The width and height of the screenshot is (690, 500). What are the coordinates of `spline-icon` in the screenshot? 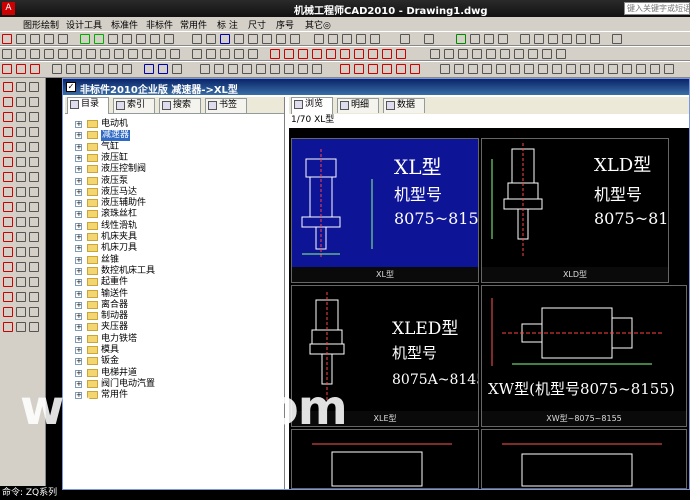 It's located at (547, 54).